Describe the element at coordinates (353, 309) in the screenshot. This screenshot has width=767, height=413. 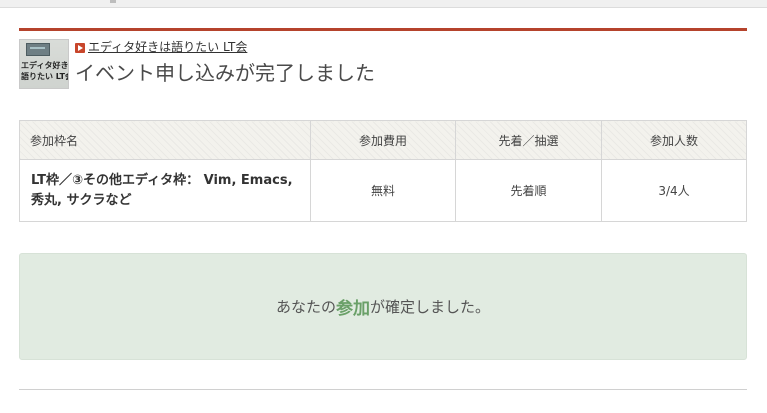
I see `confirmation-highlight: 参加` at that location.